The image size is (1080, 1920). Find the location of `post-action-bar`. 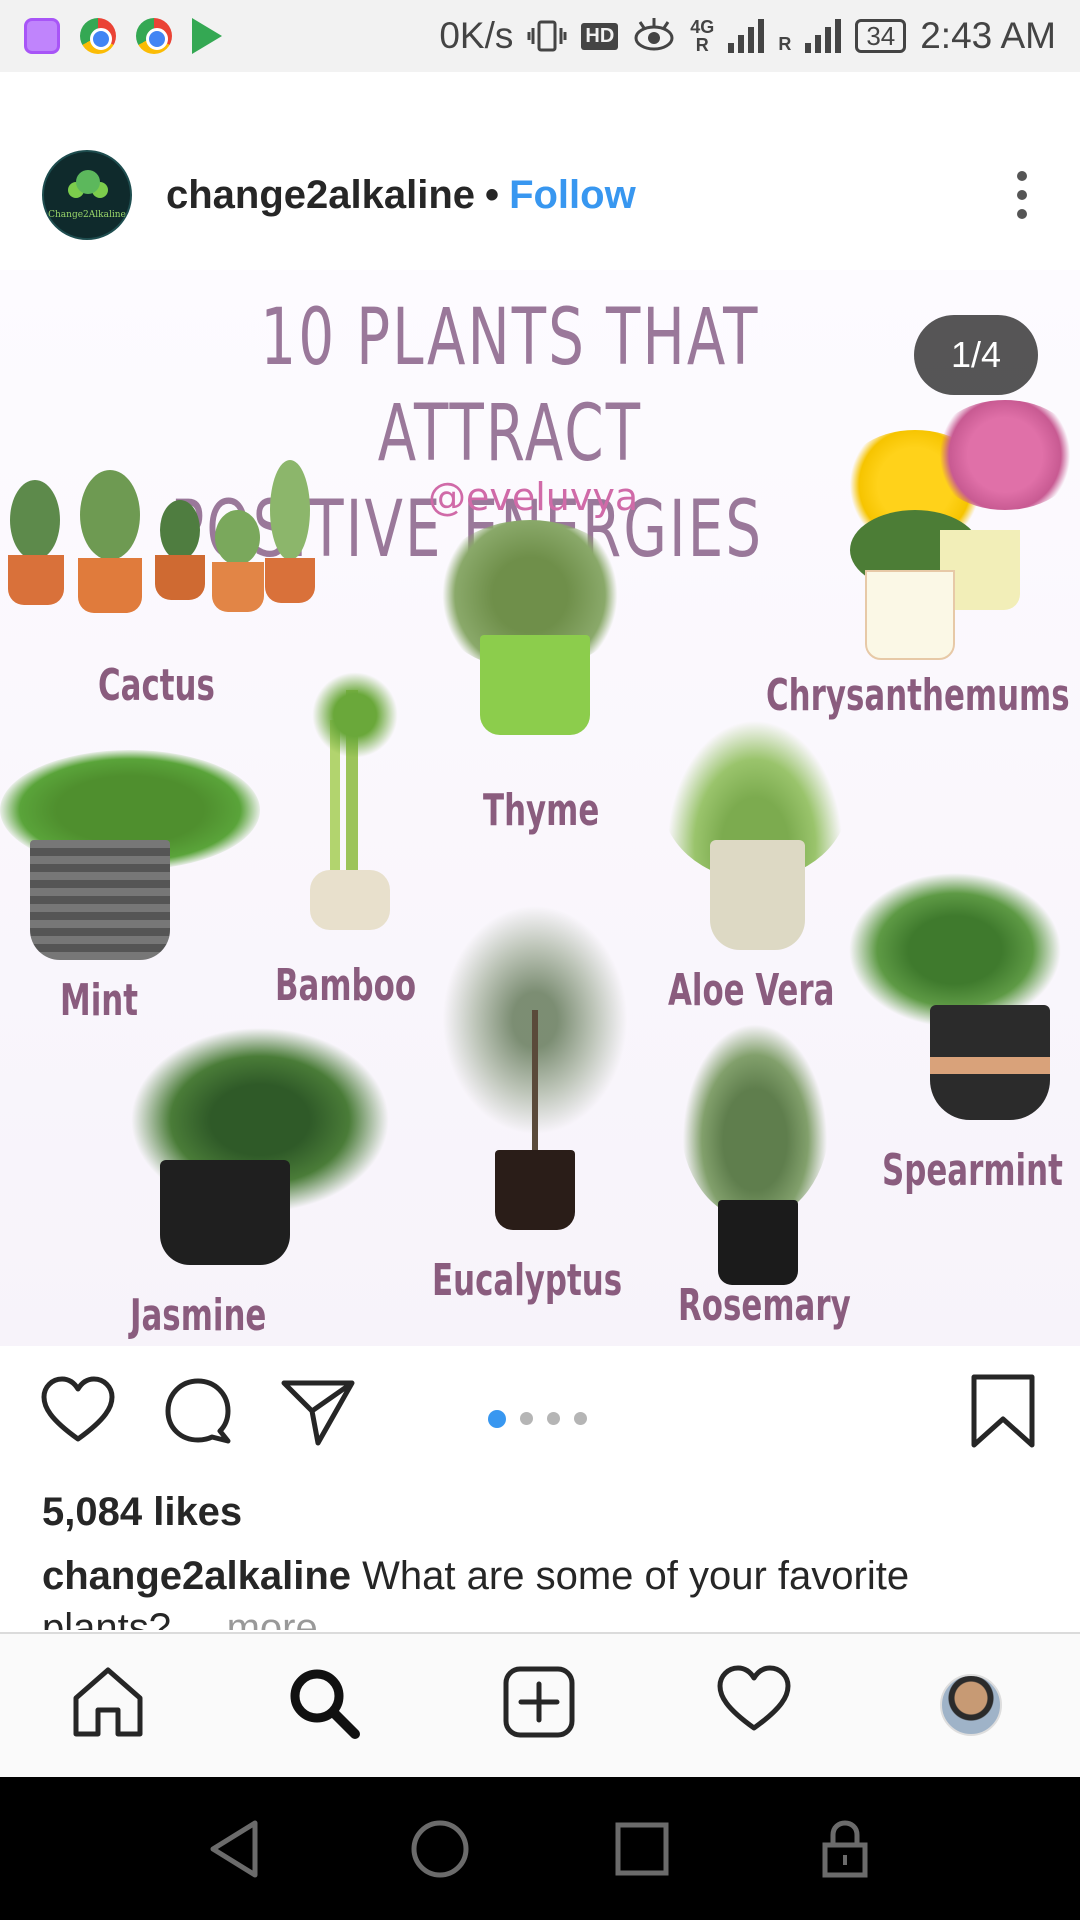

post-action-bar is located at coordinates (540, 1419).